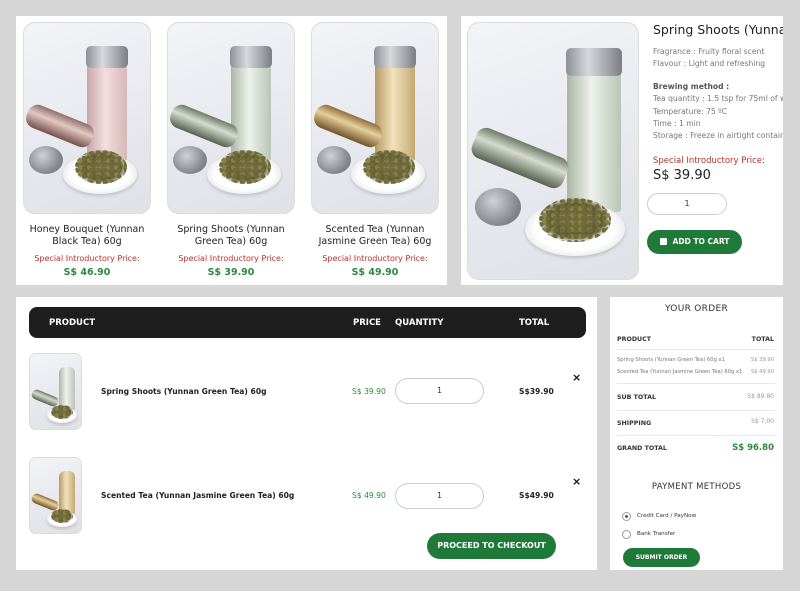 The image size is (800, 591). I want to click on fragrance-text: Fragrance : Fruity floral scent, so click(709, 51).